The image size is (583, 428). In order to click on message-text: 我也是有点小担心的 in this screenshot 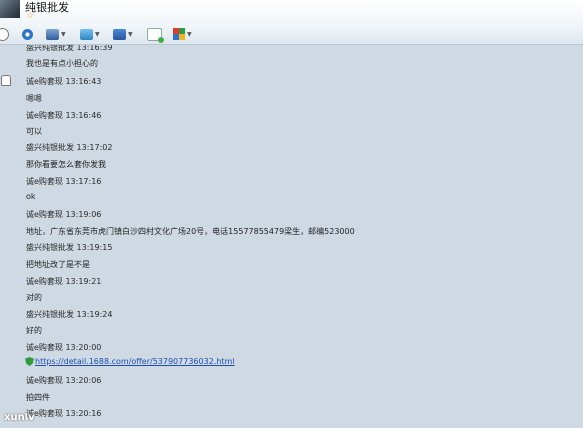, I will do `click(62, 63)`.